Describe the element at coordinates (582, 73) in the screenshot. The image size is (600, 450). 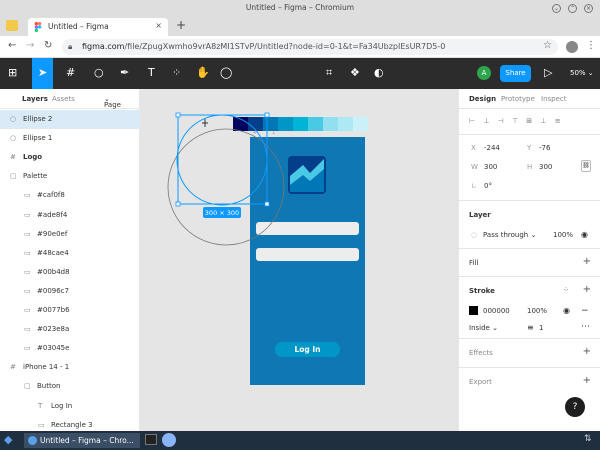
I see `zoom-dropdown: 50% ⌄` at that location.